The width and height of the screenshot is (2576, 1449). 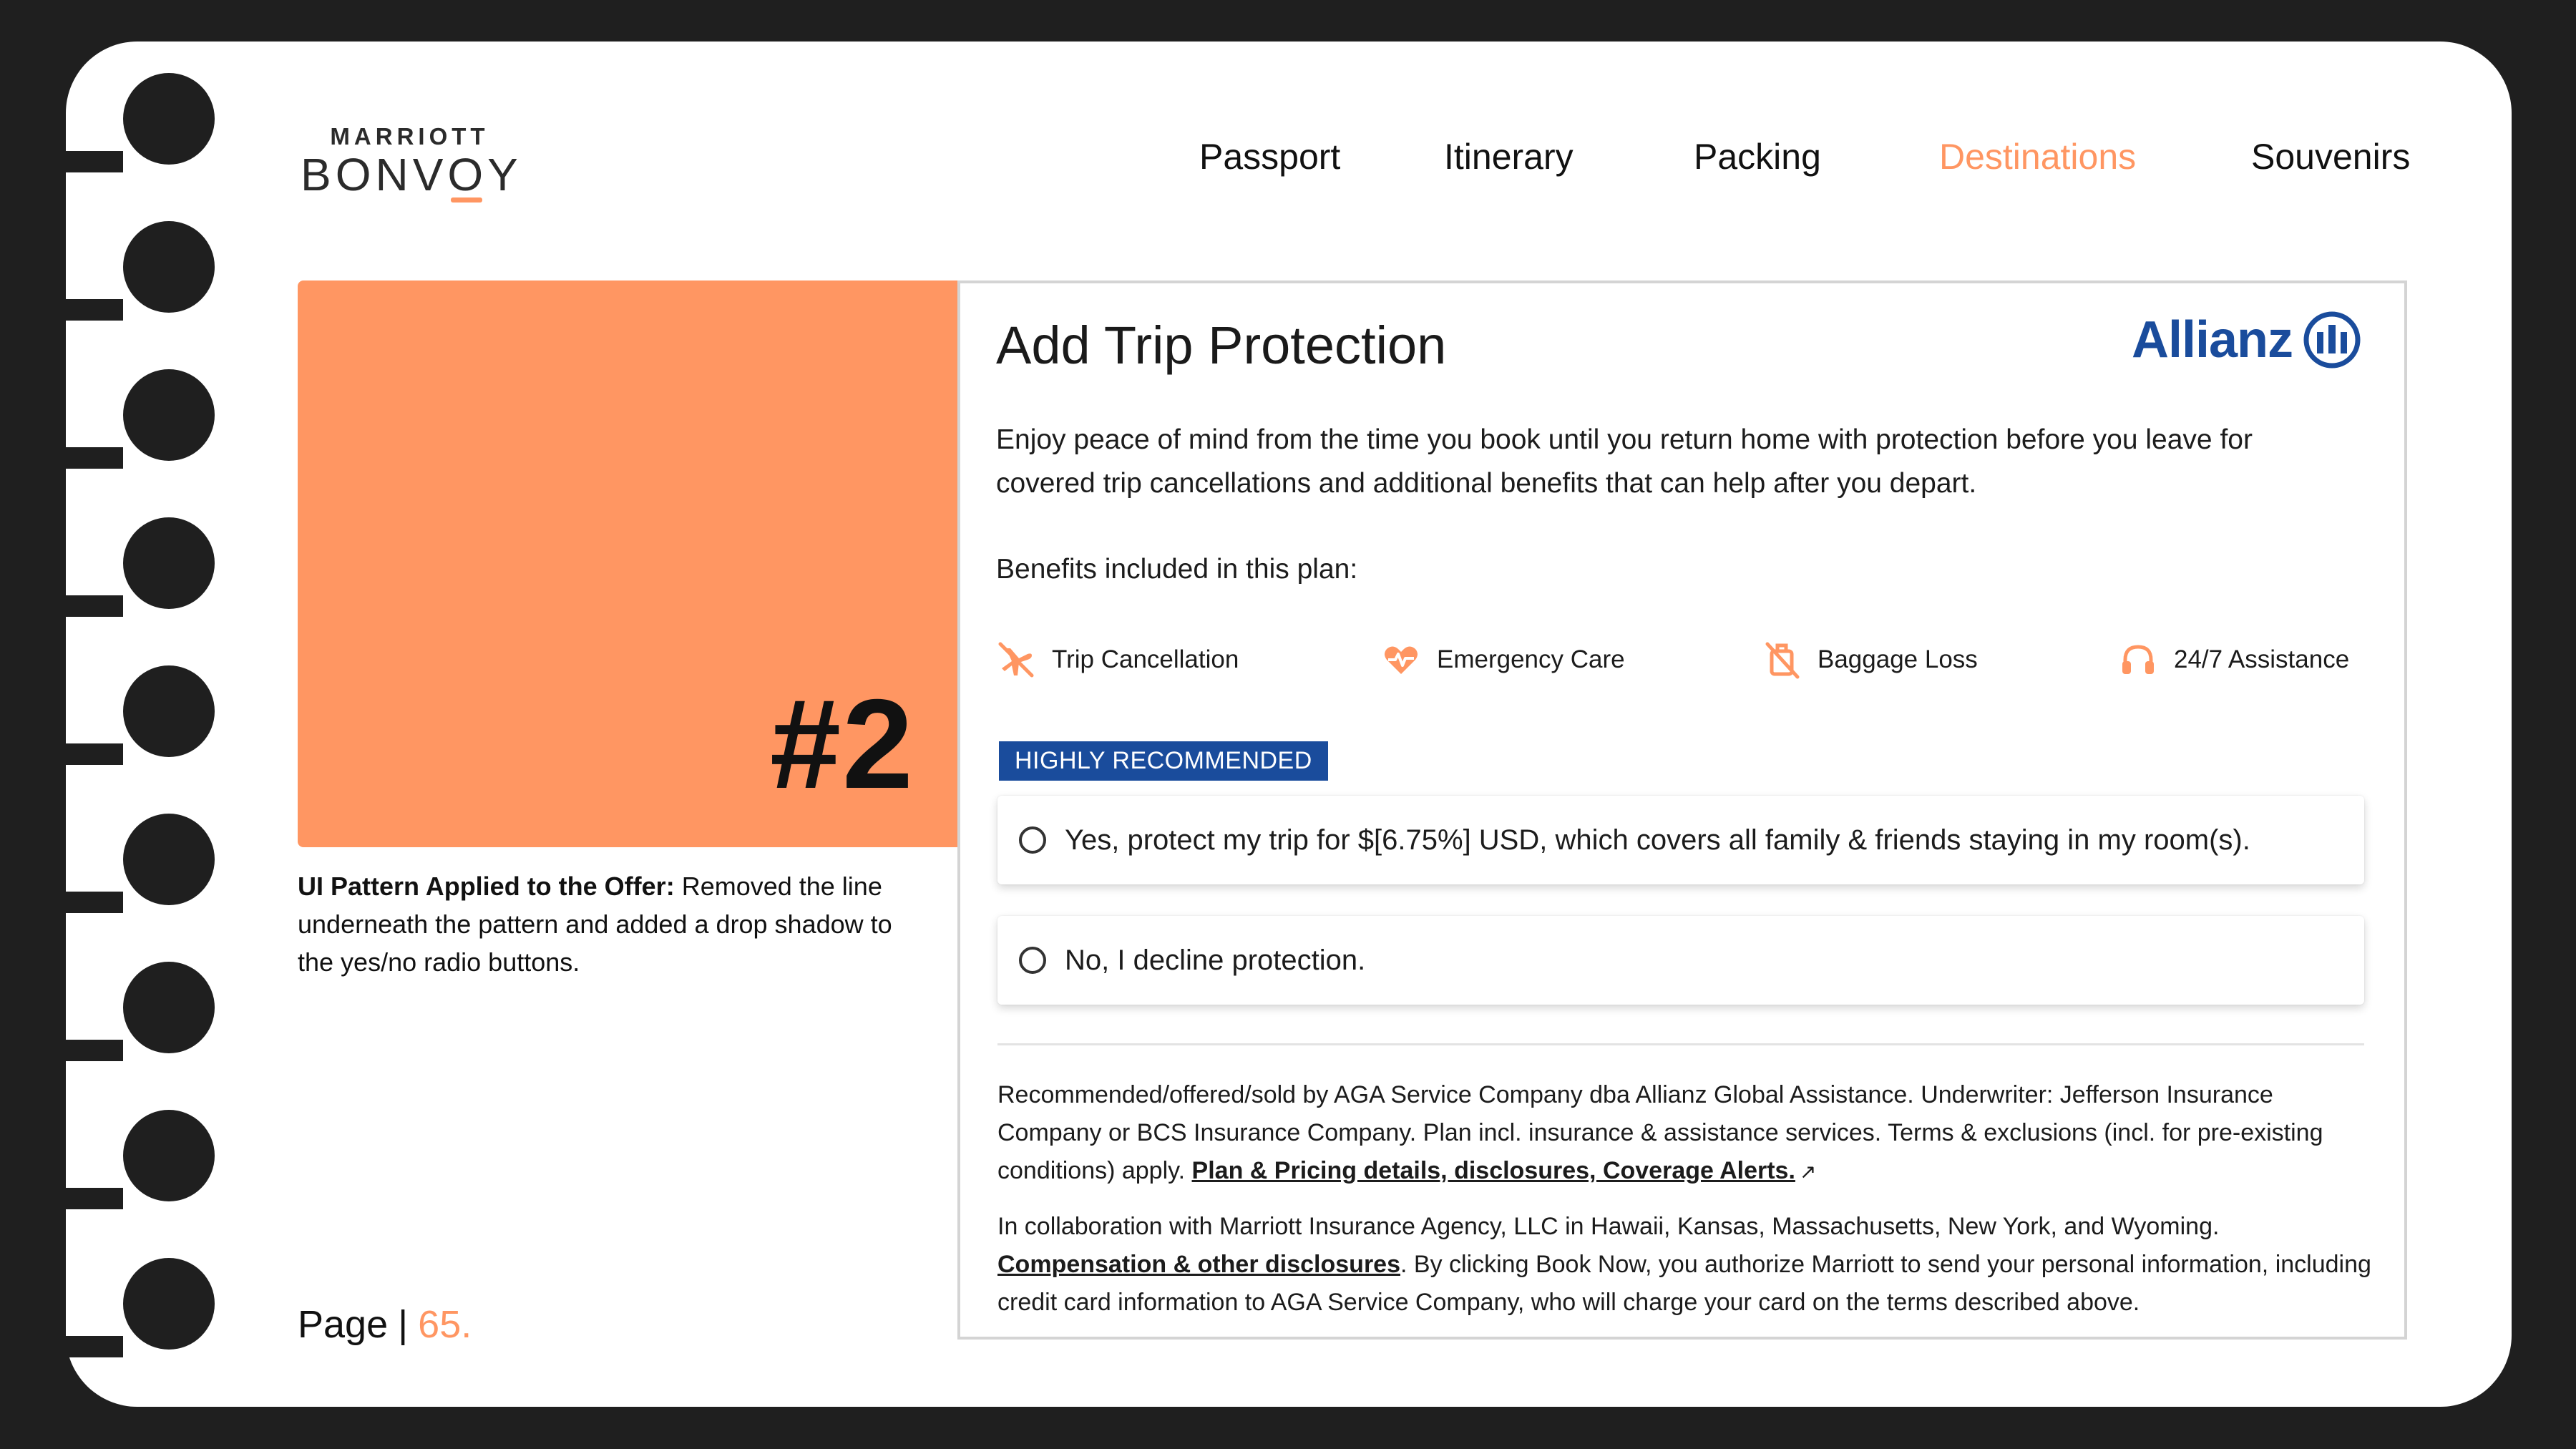 What do you see at coordinates (1531, 659) in the screenshot?
I see `benefit-label: Emergency Care` at bounding box center [1531, 659].